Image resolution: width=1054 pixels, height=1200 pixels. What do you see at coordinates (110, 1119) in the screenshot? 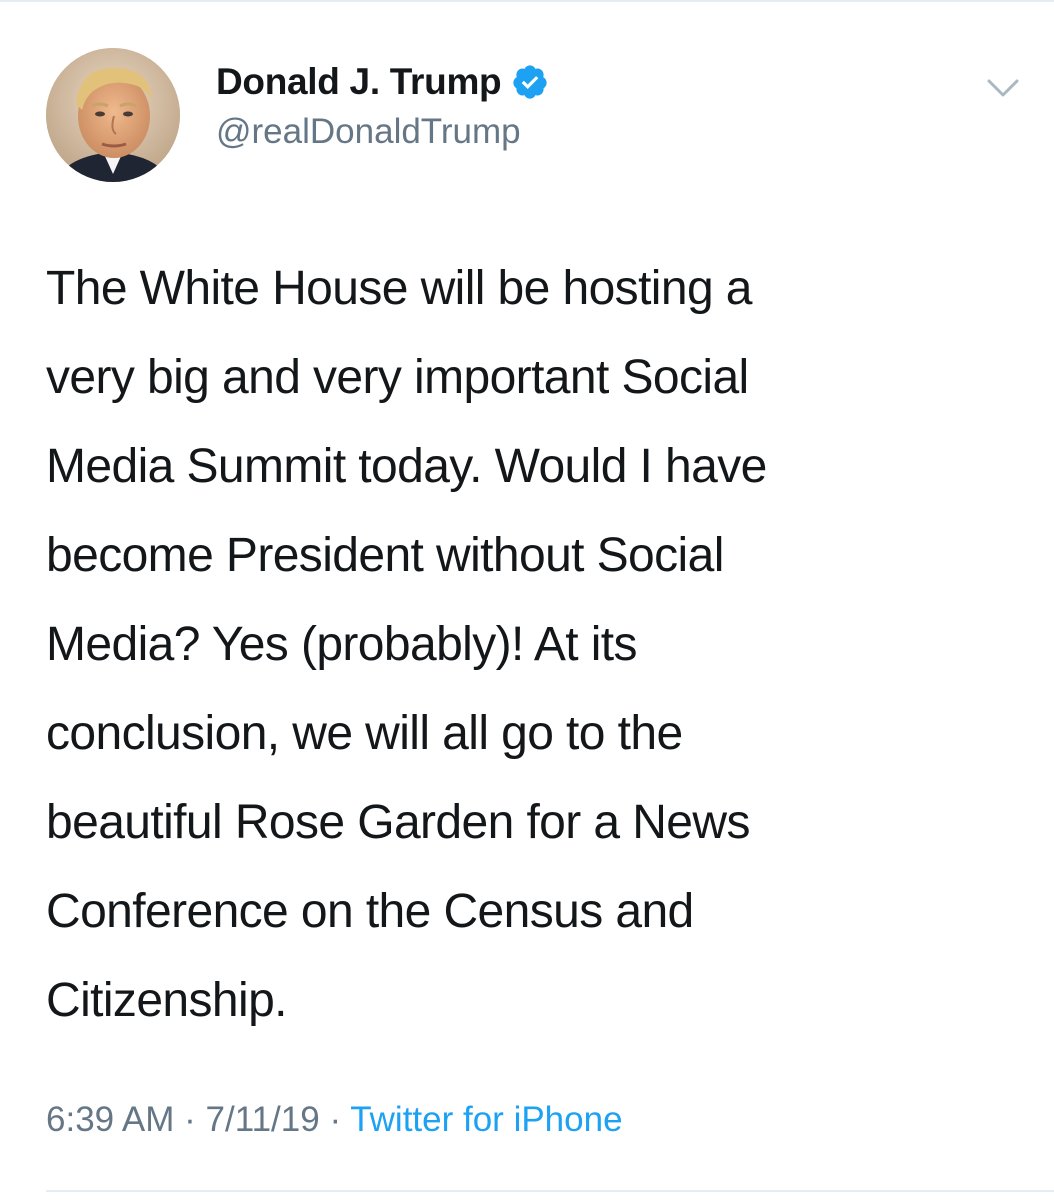
I see `tweet-time: 6:39 AM` at bounding box center [110, 1119].